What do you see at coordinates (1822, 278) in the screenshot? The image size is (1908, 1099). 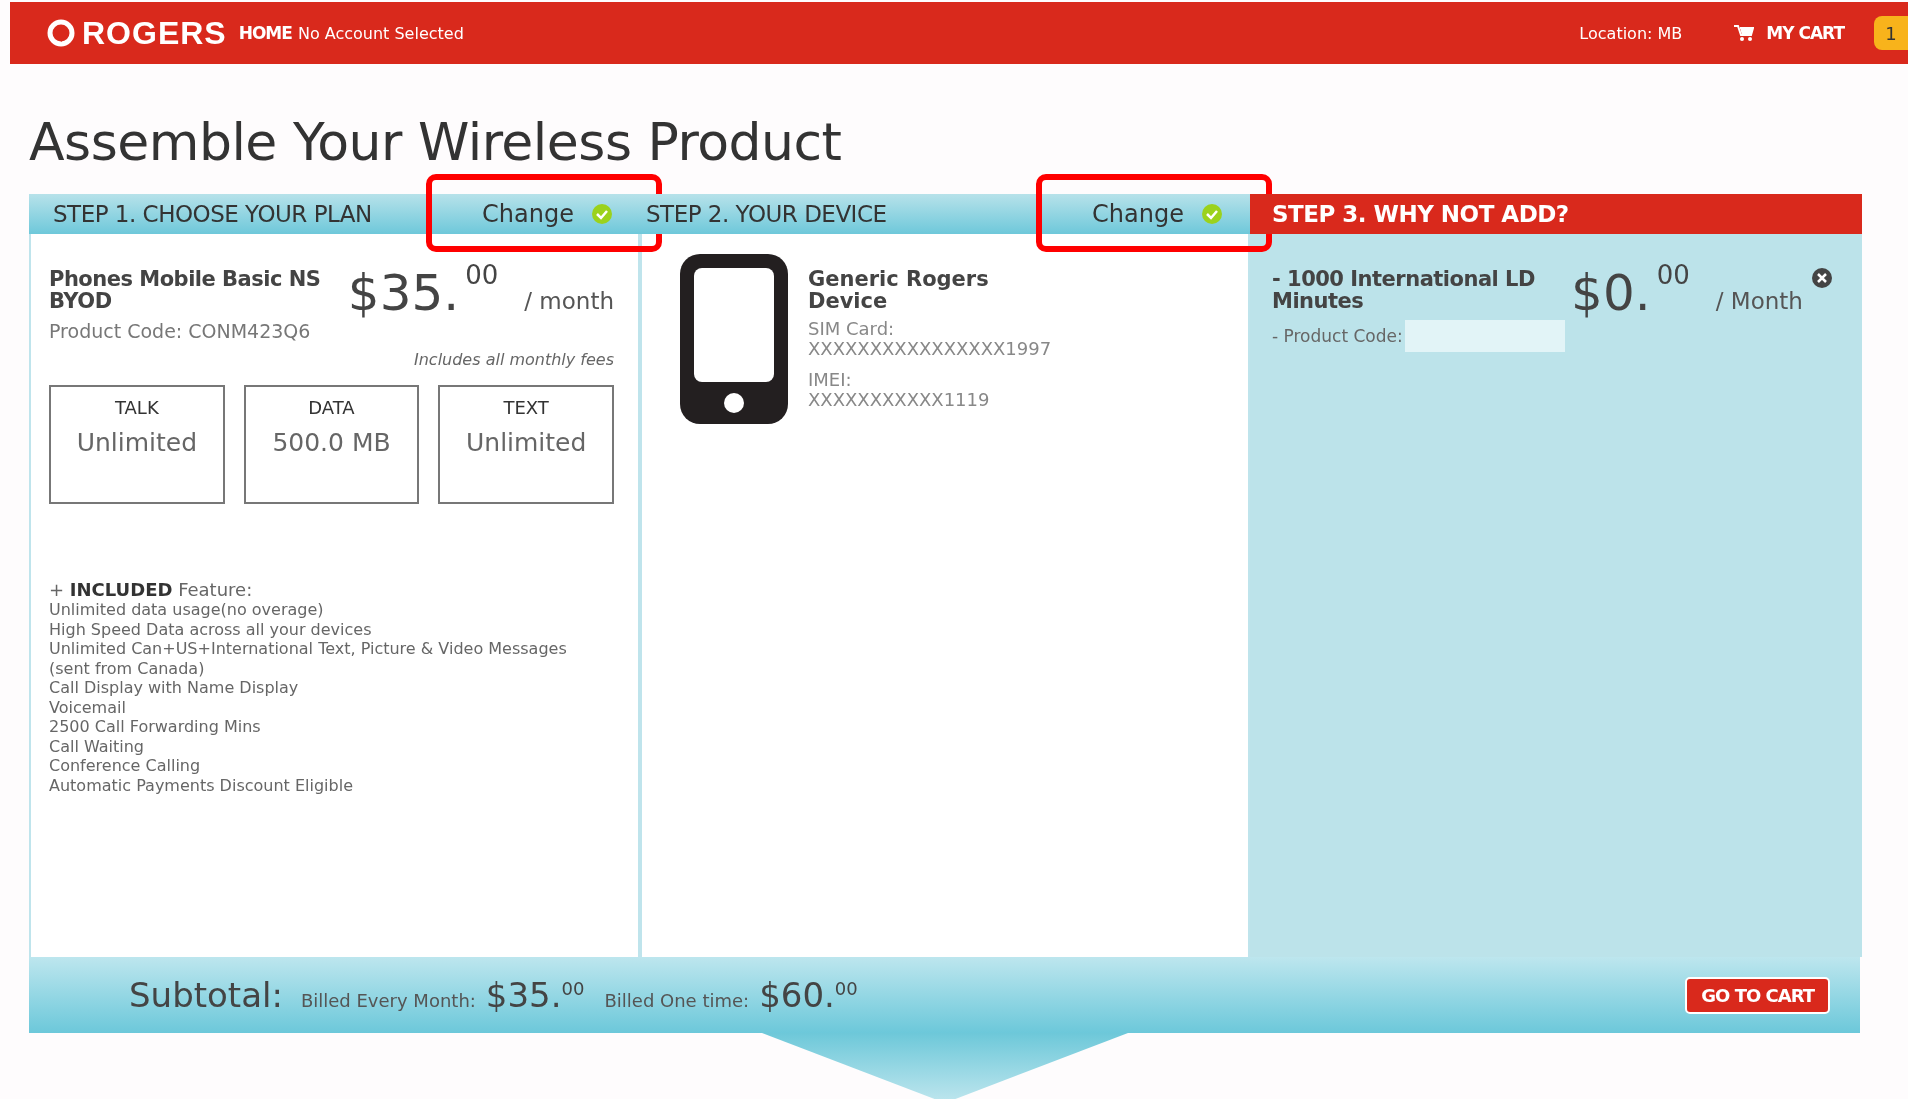 I see `remove-icon` at bounding box center [1822, 278].